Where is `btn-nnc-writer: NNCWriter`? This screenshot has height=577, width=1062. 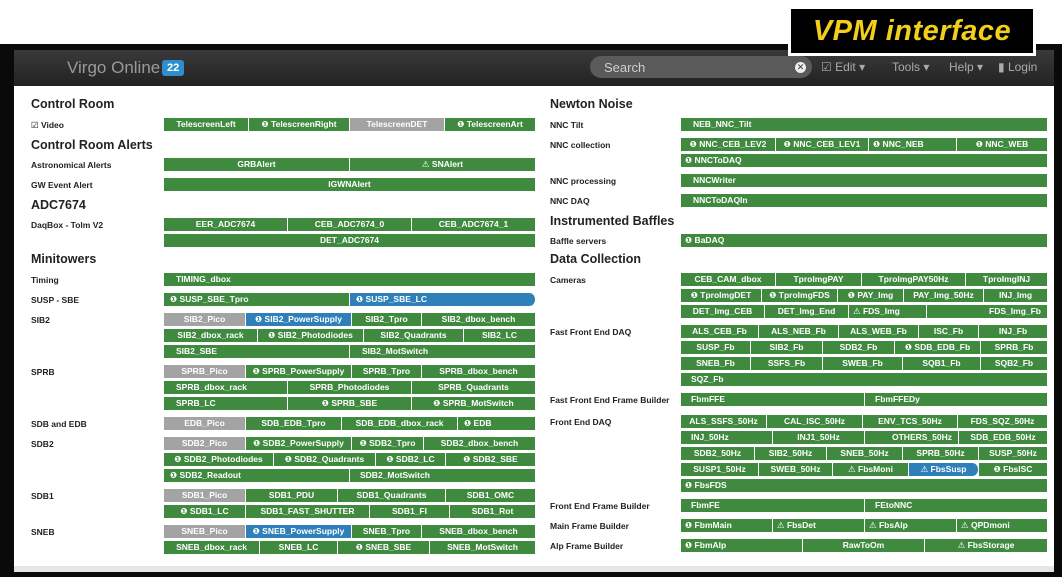 btn-nnc-writer: NNCWriter is located at coordinates (864, 180).